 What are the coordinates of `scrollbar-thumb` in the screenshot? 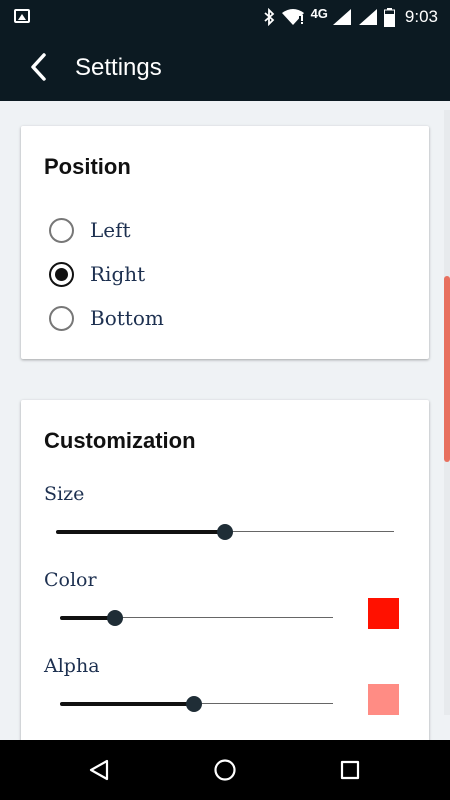 It's located at (447, 369).